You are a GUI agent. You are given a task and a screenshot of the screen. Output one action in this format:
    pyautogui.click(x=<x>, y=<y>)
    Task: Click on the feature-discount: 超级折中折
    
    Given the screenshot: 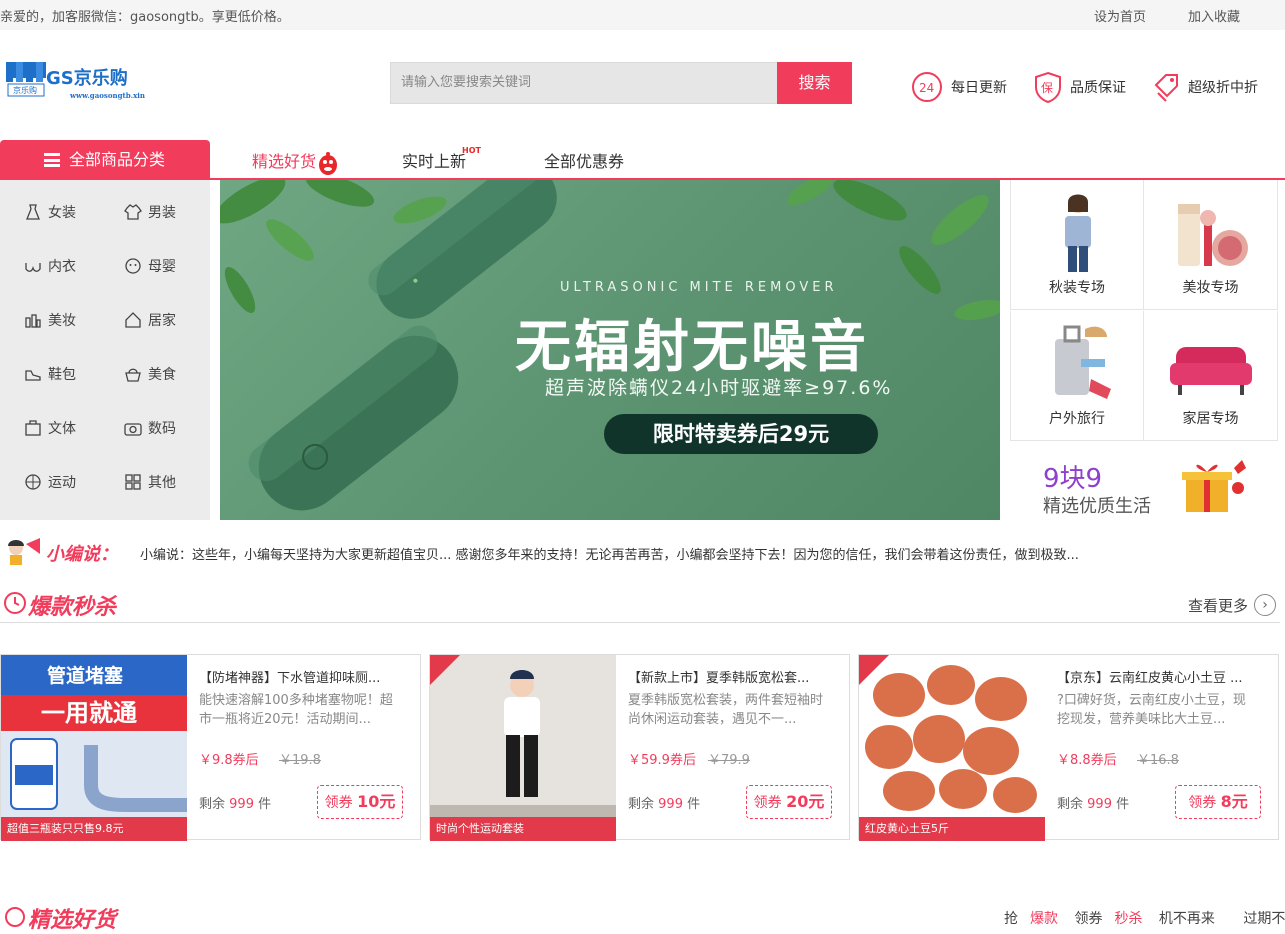 What is the action you would take?
    pyautogui.click(x=1205, y=87)
    